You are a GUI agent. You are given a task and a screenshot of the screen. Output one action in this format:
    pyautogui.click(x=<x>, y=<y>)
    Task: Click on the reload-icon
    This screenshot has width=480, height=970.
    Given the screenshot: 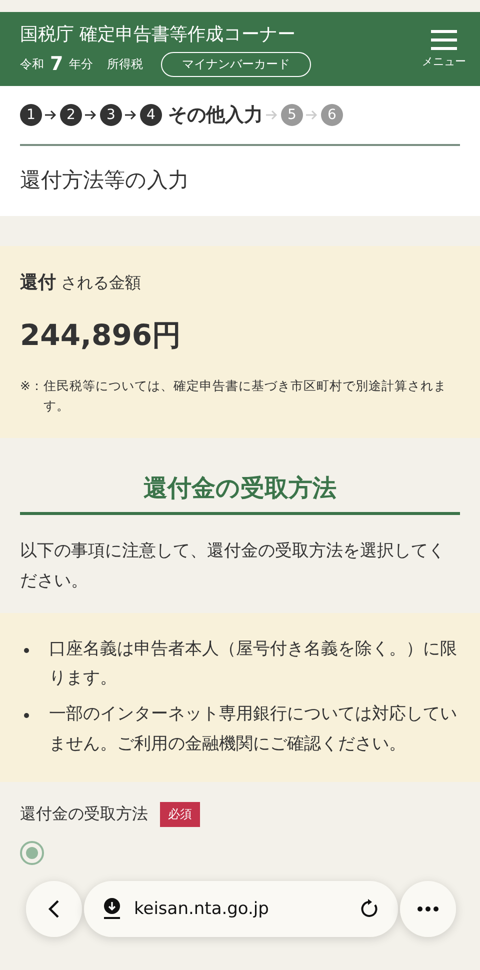 What is the action you would take?
    pyautogui.click(x=370, y=909)
    